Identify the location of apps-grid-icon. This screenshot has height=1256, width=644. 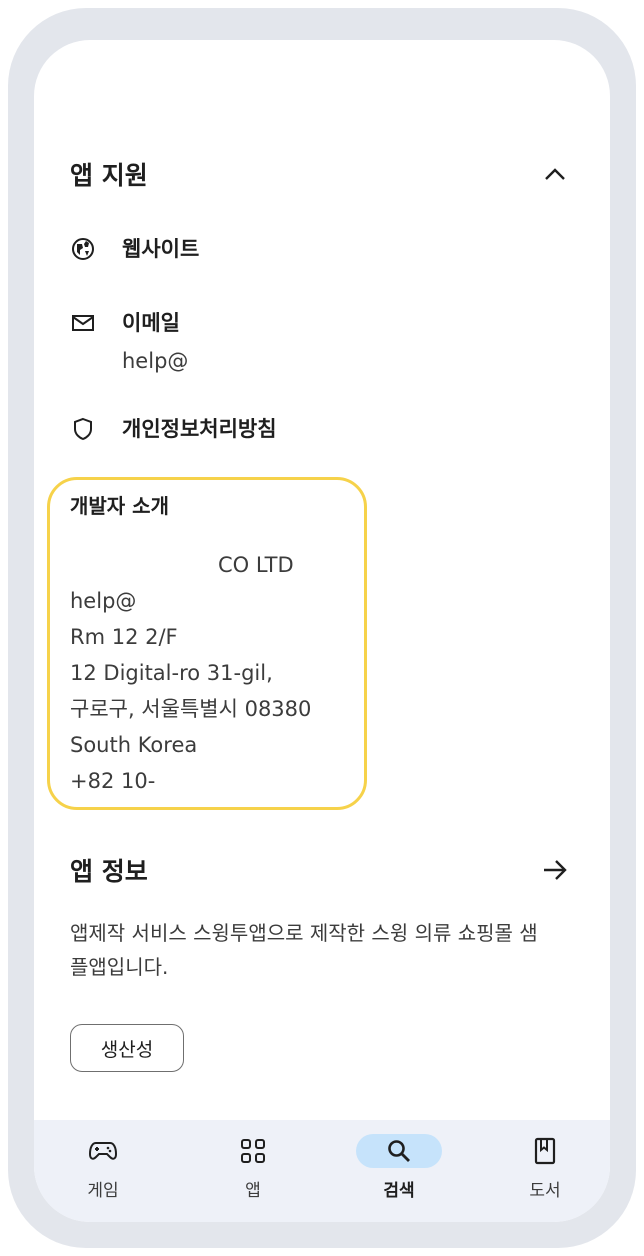
(253, 1151).